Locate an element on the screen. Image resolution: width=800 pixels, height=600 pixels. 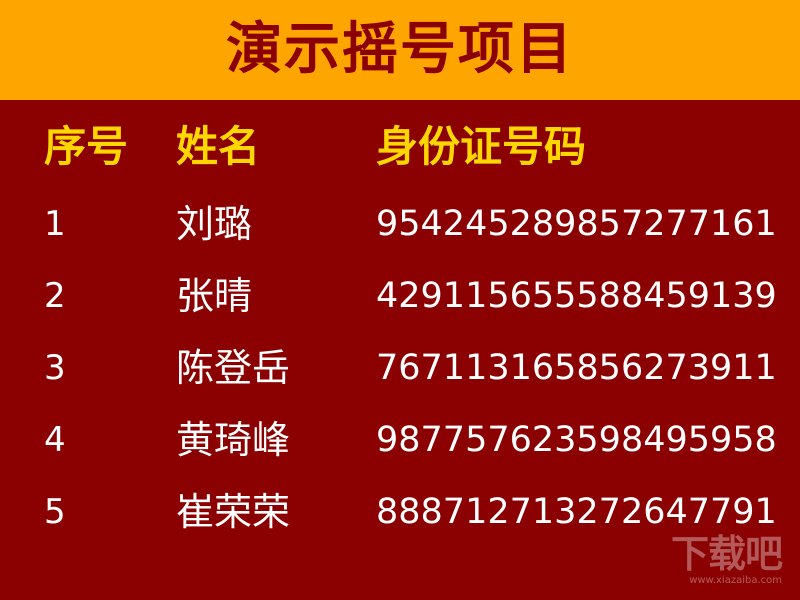
row-number: 5 is located at coordinates (55, 512).